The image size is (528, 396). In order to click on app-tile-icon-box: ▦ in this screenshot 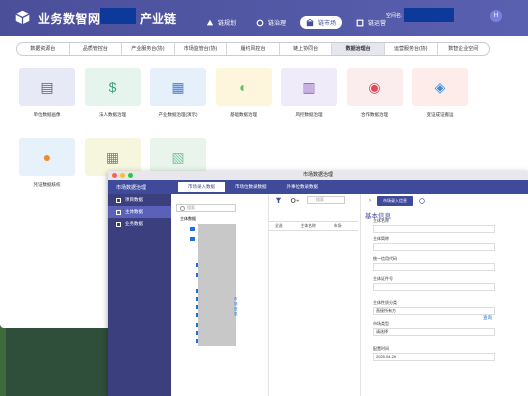, I will do `click(178, 87)`.